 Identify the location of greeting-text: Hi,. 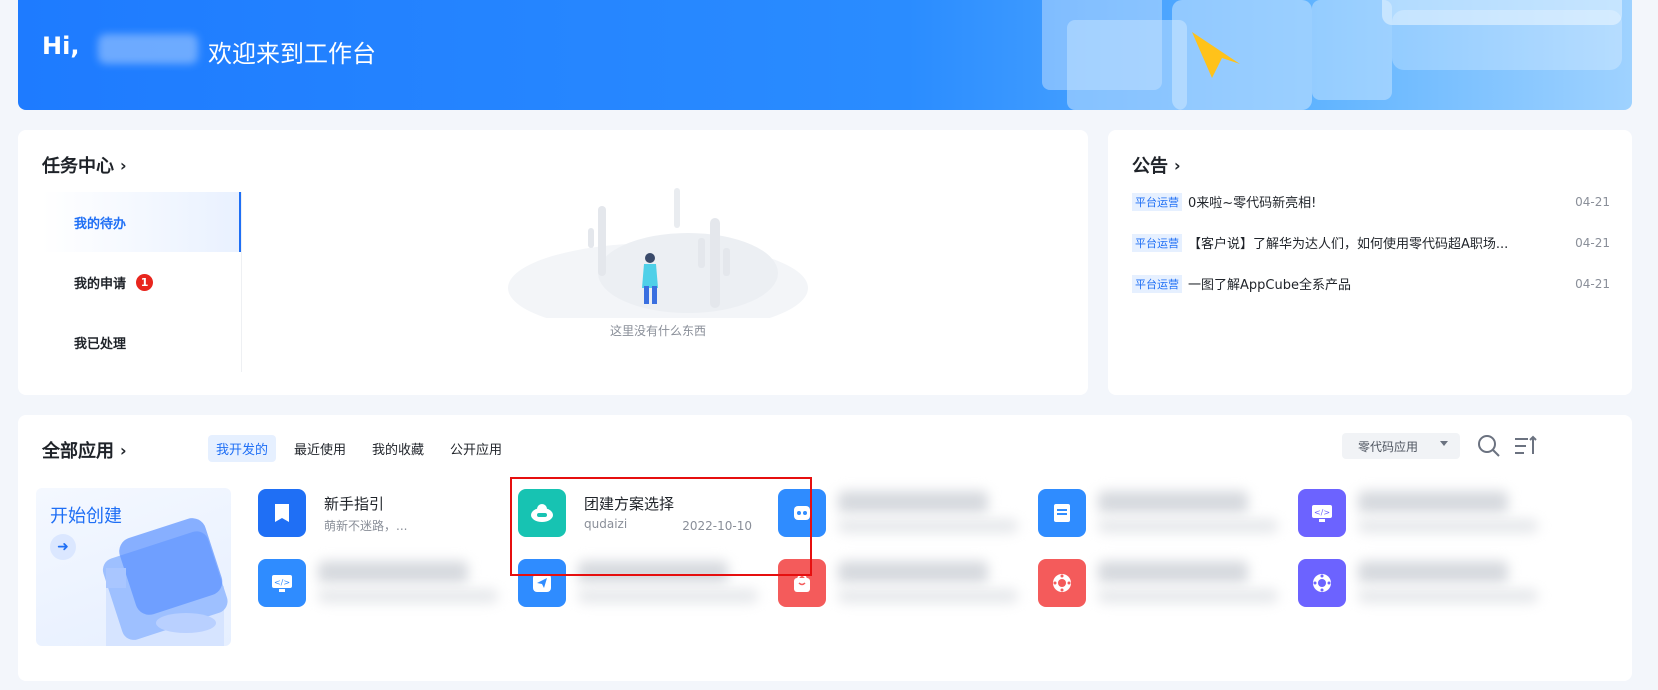
(61, 46).